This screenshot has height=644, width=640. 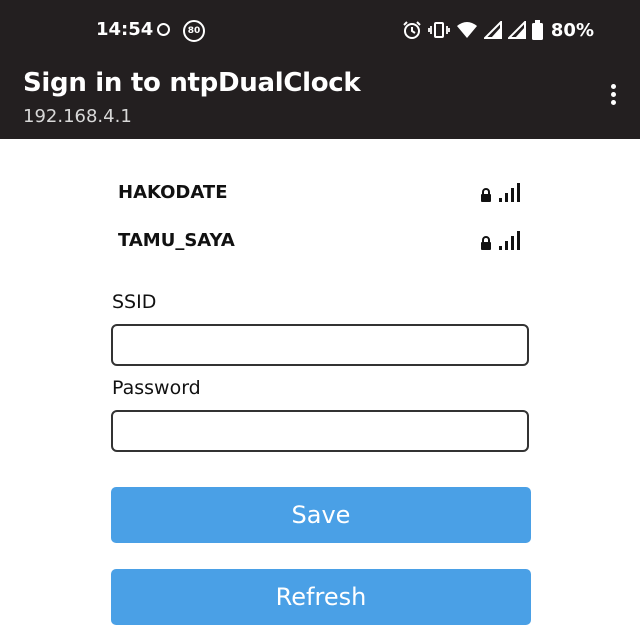 What do you see at coordinates (466, 30) in the screenshot?
I see `wifi-icon` at bounding box center [466, 30].